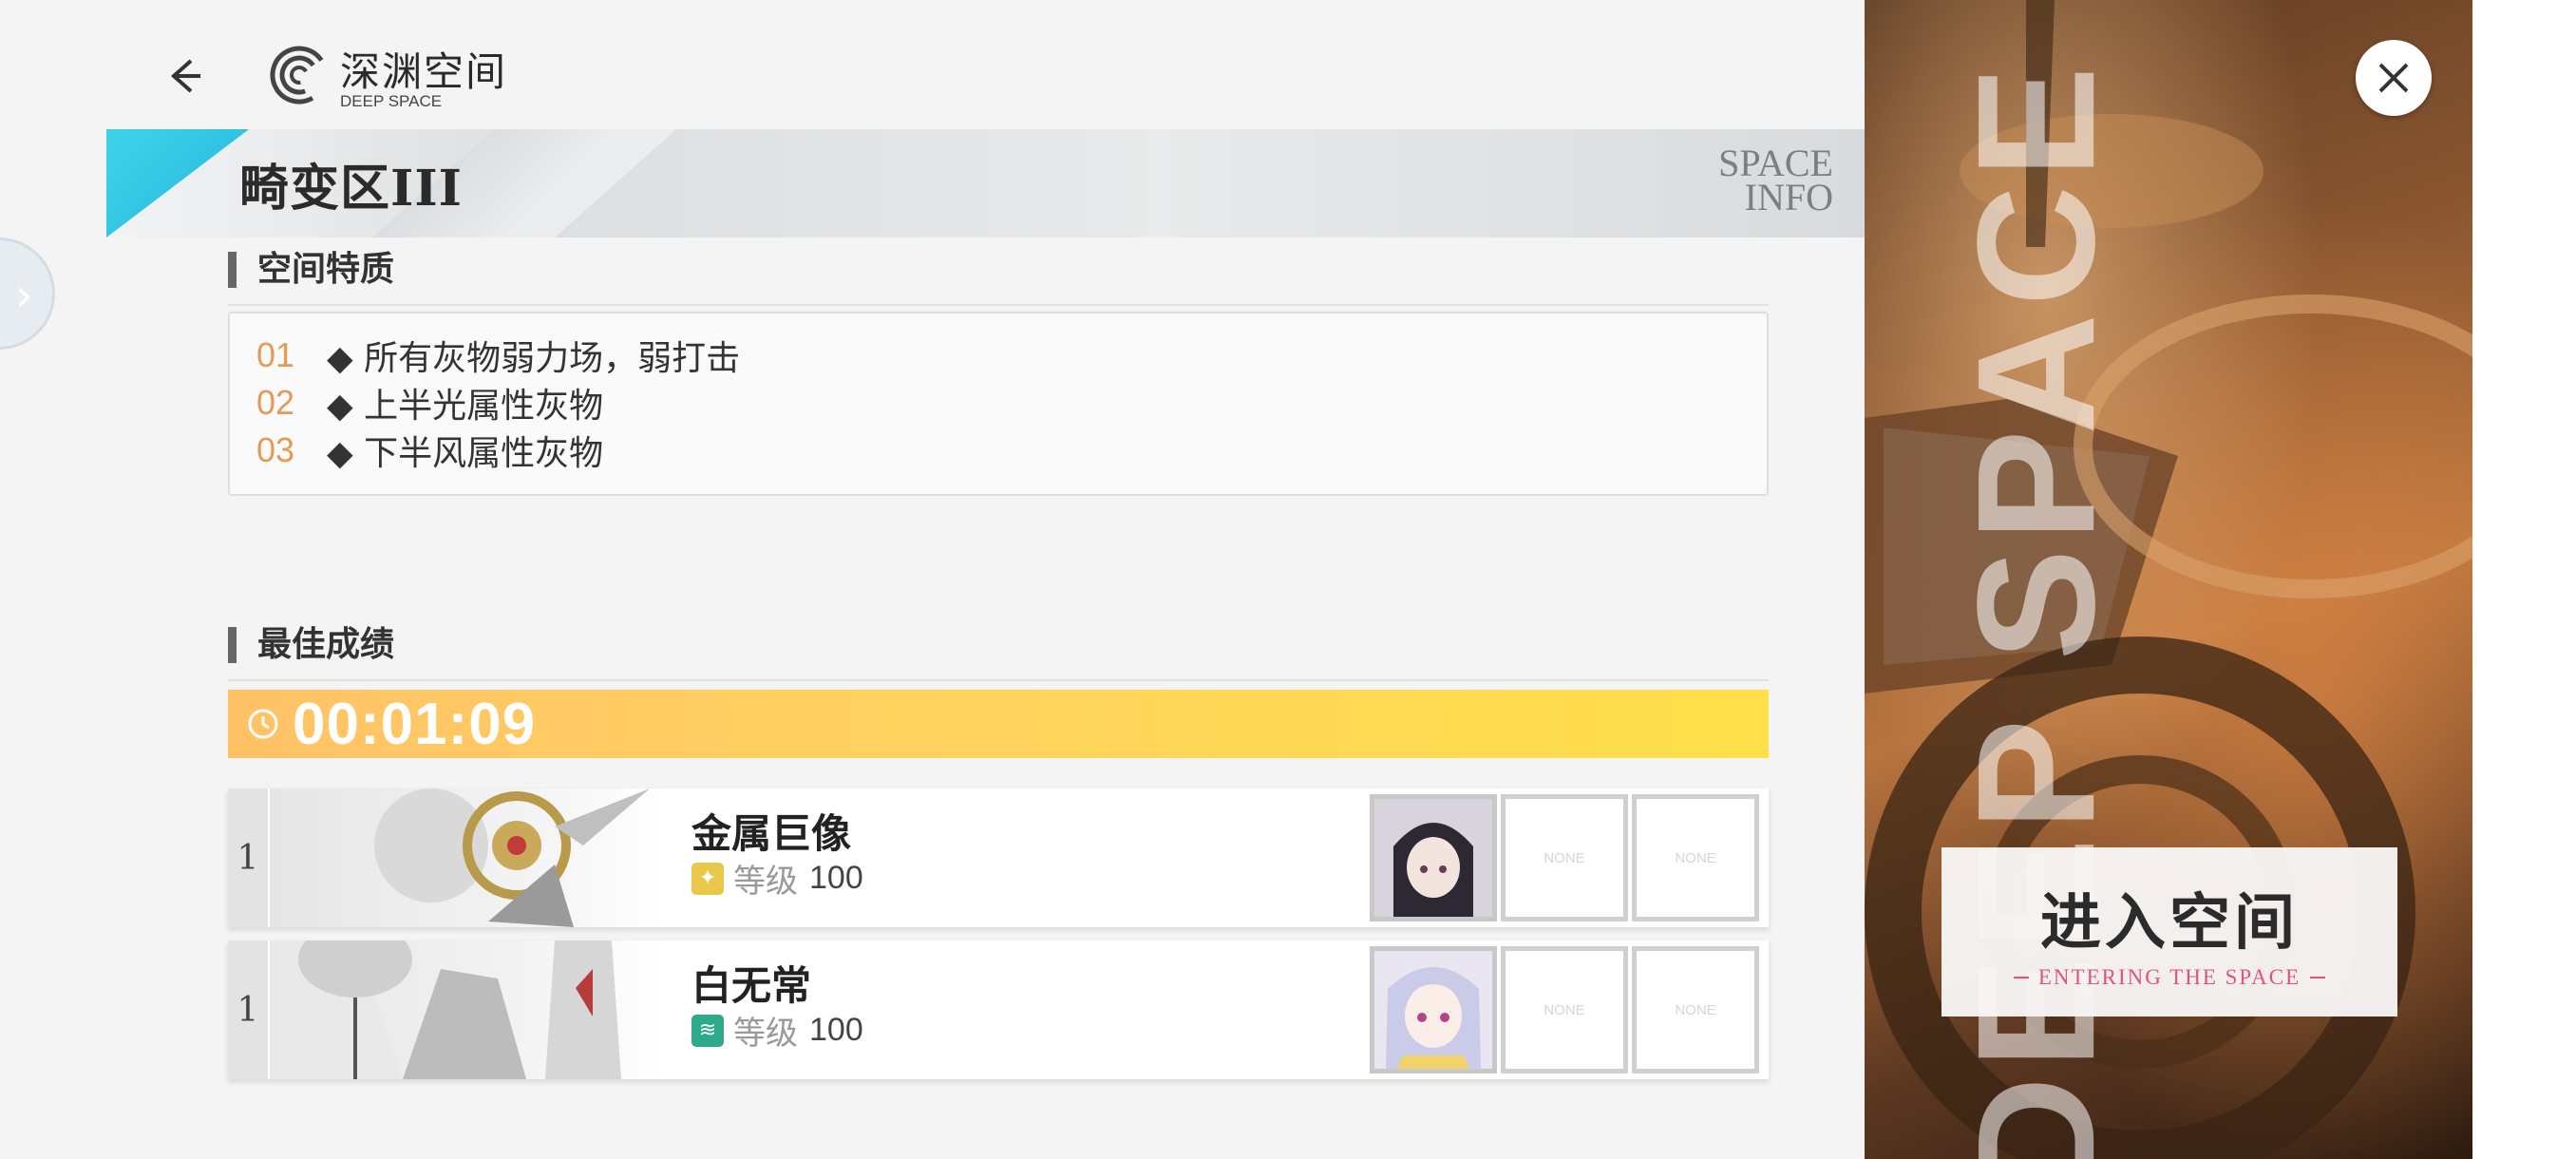 This screenshot has width=2576, height=1159. I want to click on space-info-line2: INFO, so click(1788, 197).